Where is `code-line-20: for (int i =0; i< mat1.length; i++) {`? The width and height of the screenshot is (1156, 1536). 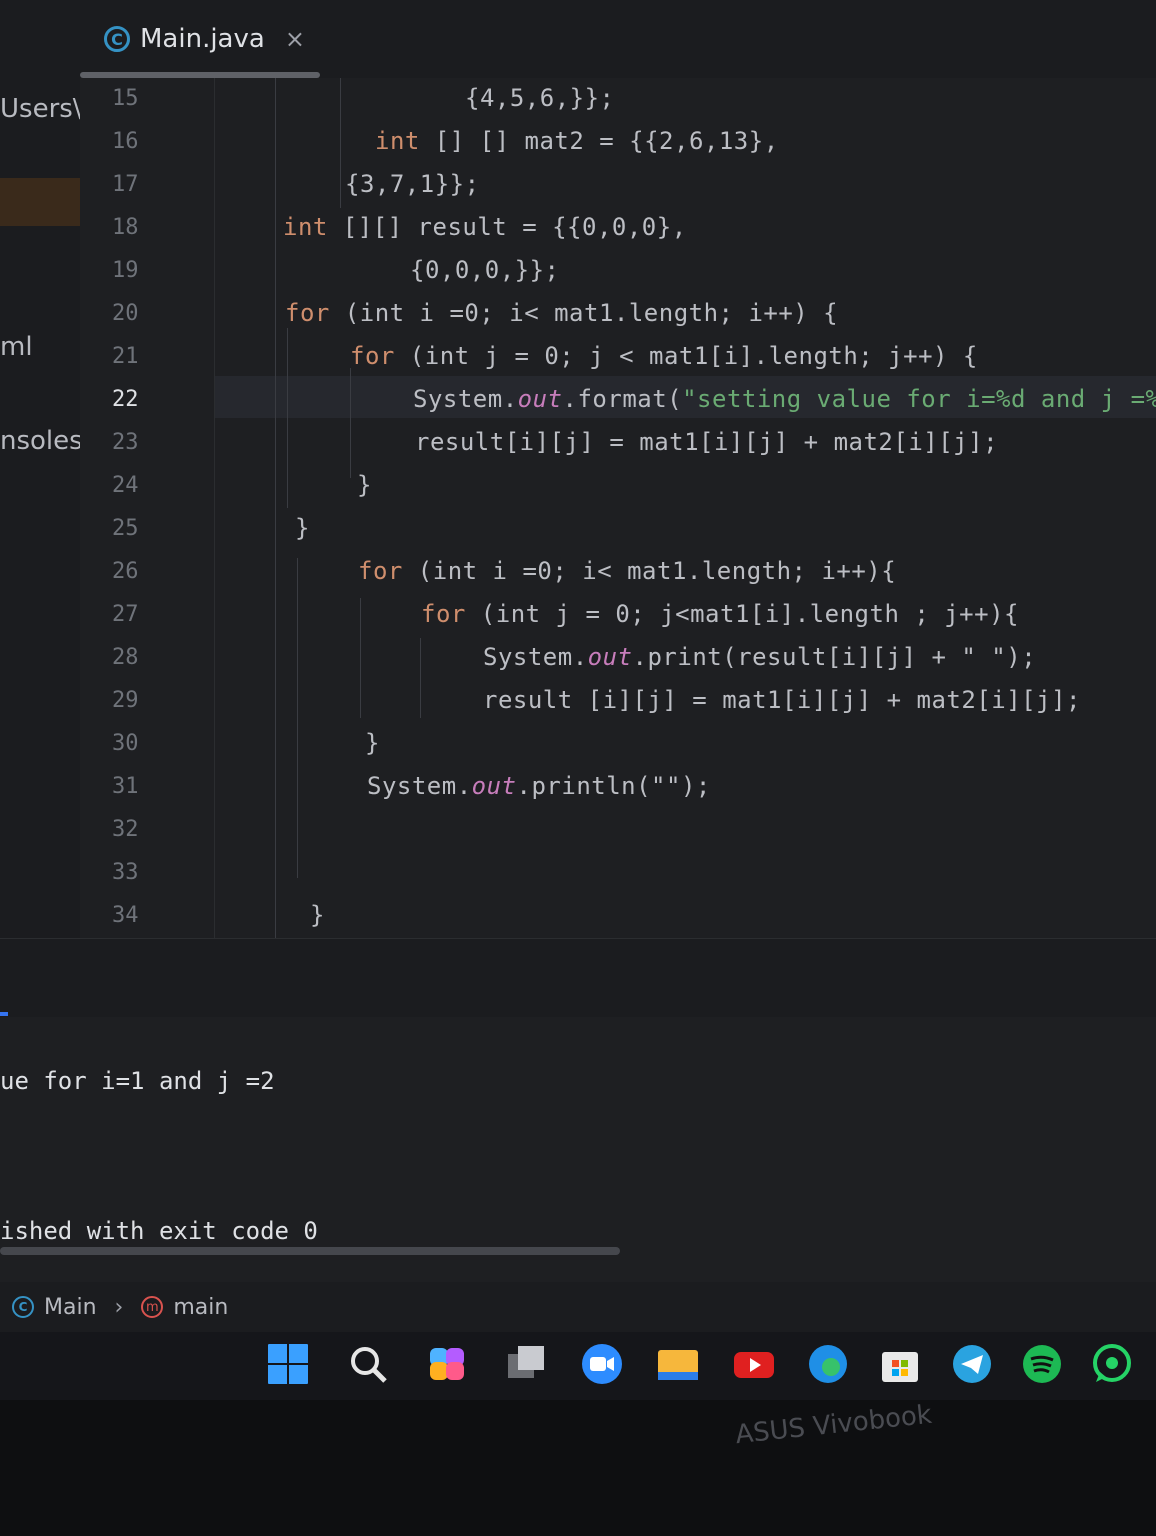 code-line-20: for (int i =0; i< mat1.length; i++) { is located at coordinates (561, 313).